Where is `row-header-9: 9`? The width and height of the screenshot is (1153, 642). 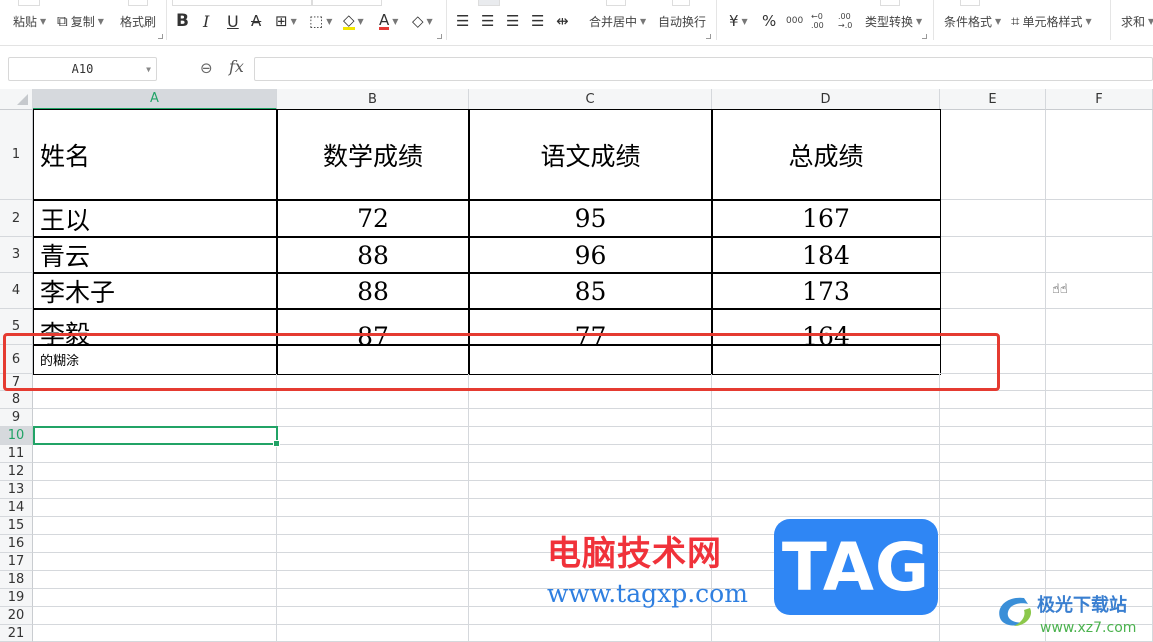 row-header-9: 9 is located at coordinates (16, 418).